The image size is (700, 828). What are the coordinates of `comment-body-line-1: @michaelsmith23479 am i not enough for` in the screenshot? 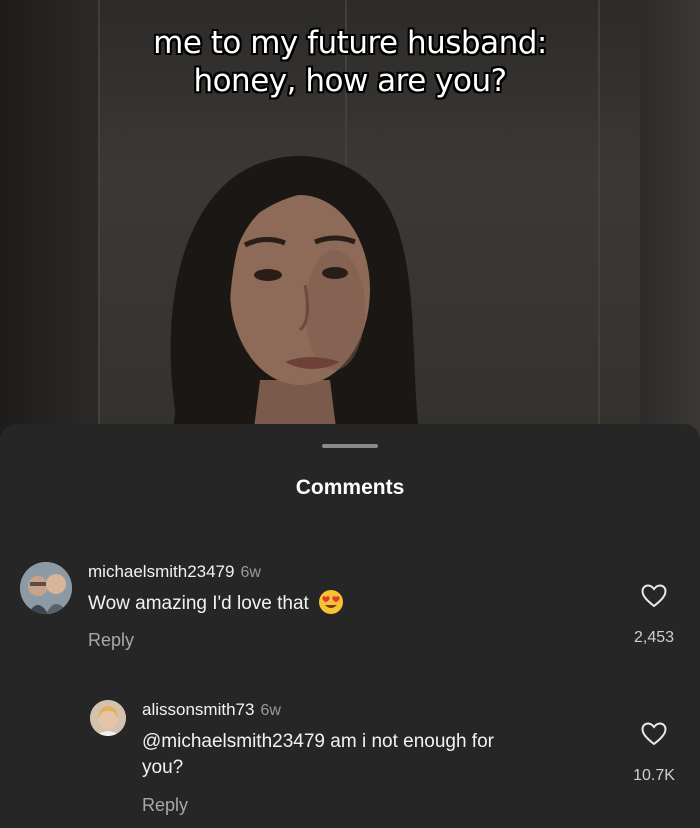 It's located at (318, 741).